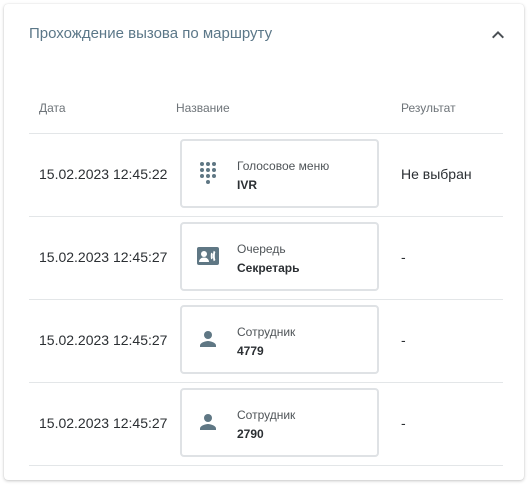 Image resolution: width=530 pixels, height=487 pixels. What do you see at coordinates (208, 173) in the screenshot?
I see `dialpad-icon` at bounding box center [208, 173].